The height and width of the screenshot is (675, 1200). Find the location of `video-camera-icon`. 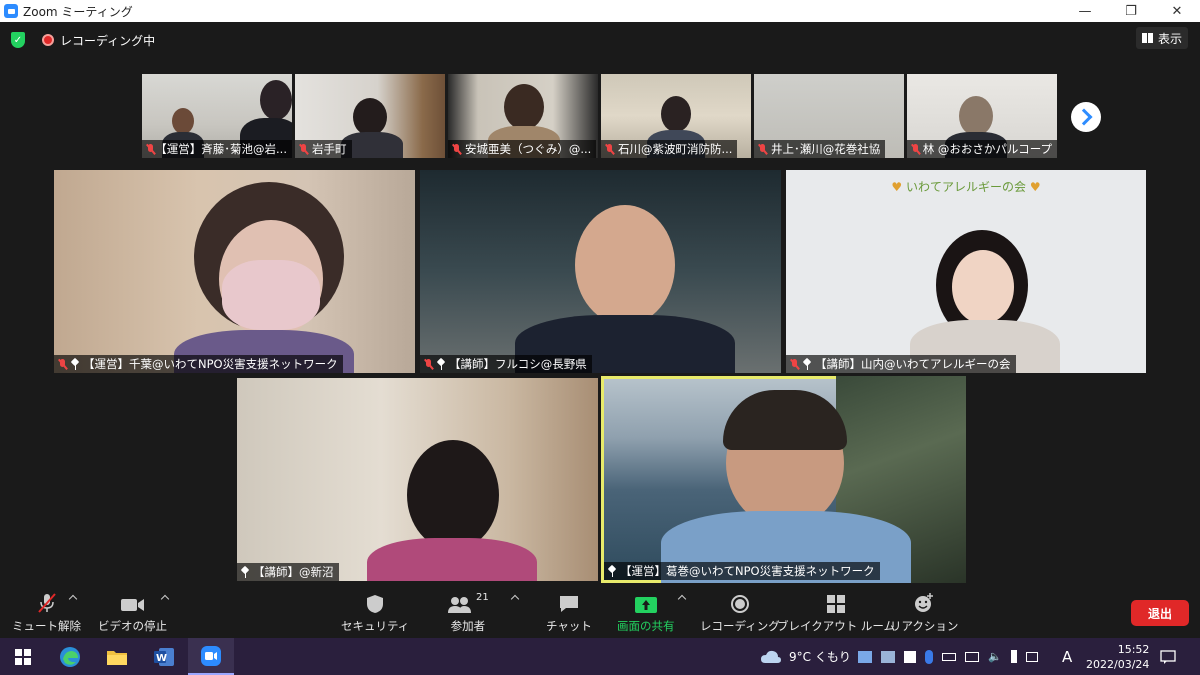

video-camera-icon is located at coordinates (133, 603).